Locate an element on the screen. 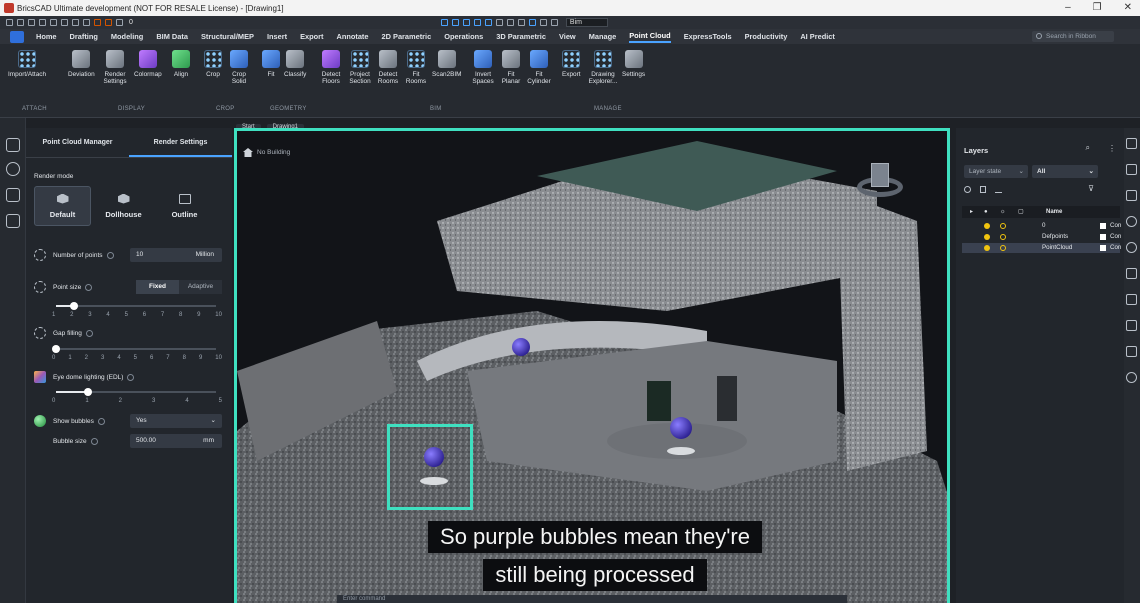 This screenshot has height=603, width=1140. tab-view: View is located at coordinates (567, 36).